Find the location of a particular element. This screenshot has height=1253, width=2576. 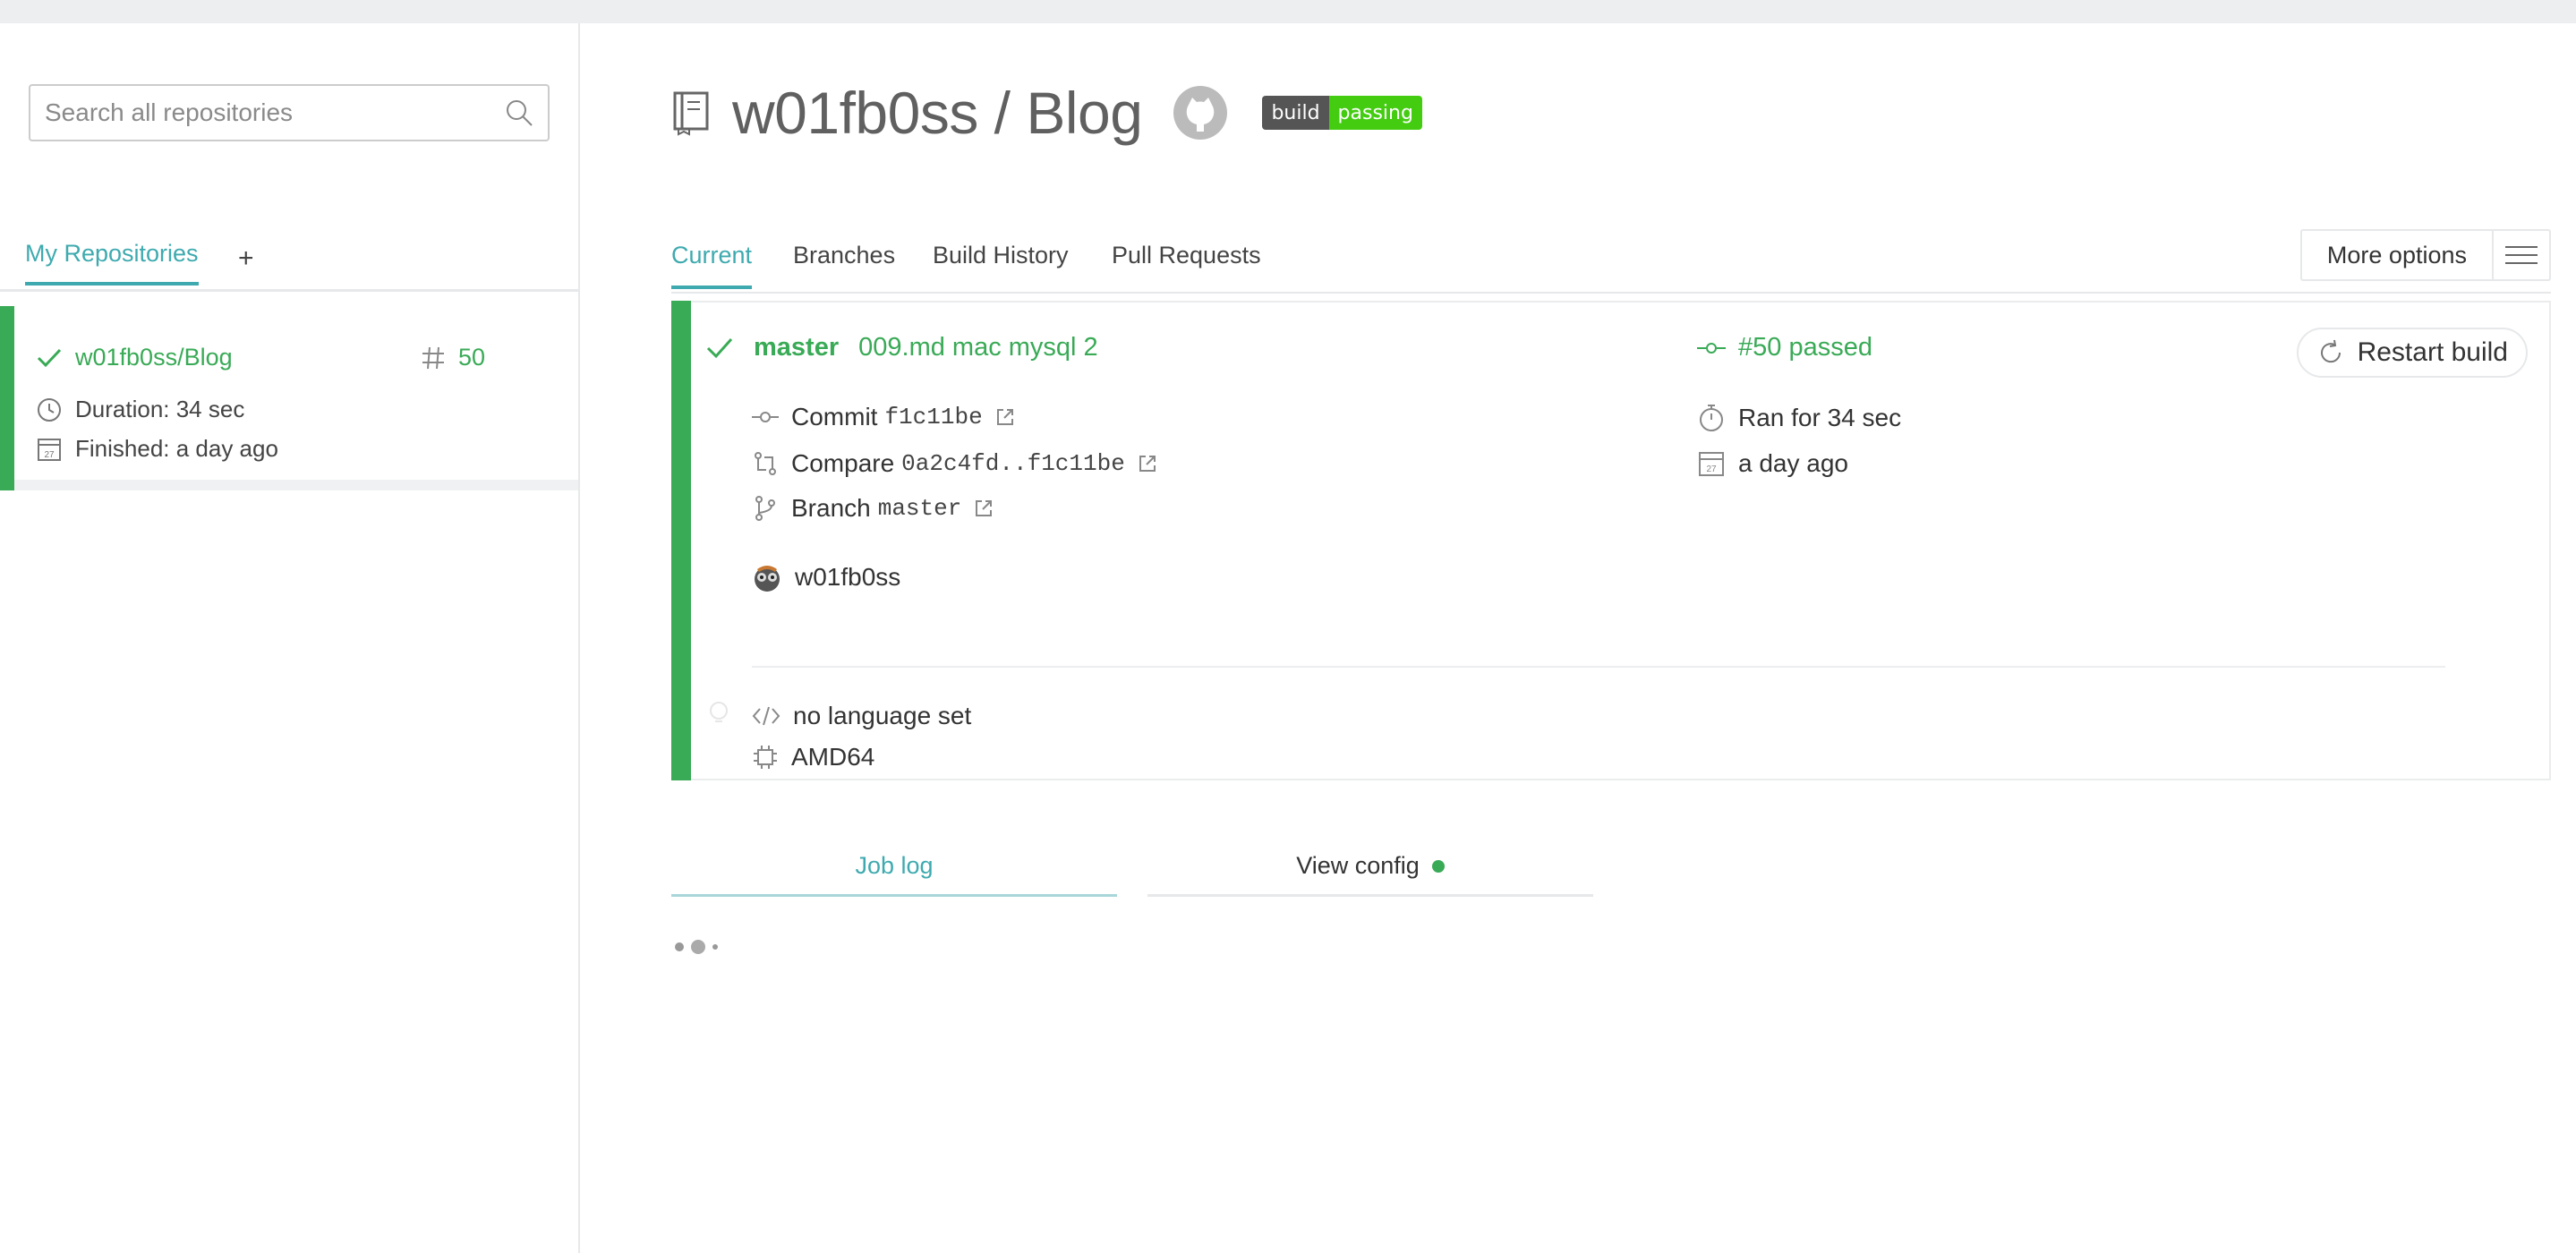

stopwatch-icon is located at coordinates (1711, 418).